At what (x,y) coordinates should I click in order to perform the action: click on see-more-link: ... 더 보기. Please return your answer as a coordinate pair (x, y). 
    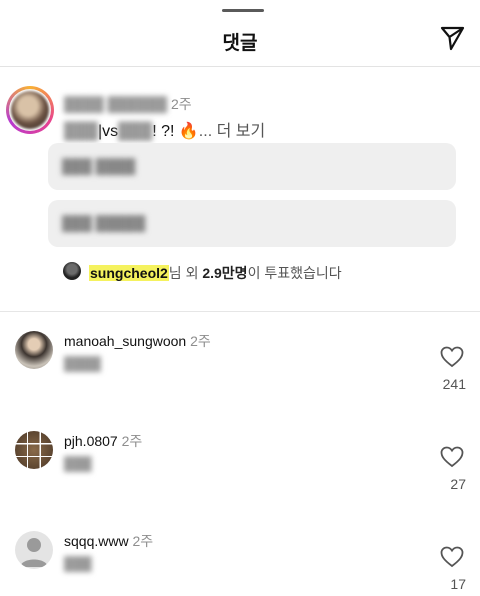
    Looking at the image, I should click on (232, 131).